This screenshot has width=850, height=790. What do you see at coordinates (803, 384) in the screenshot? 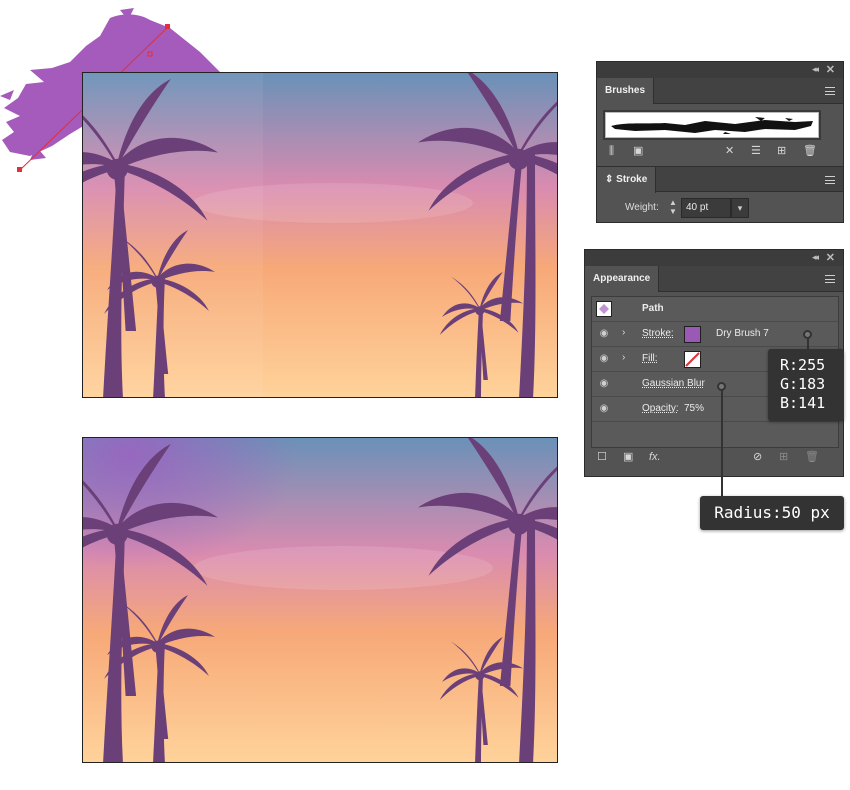
I see `rgb-green-value: G:183` at bounding box center [803, 384].